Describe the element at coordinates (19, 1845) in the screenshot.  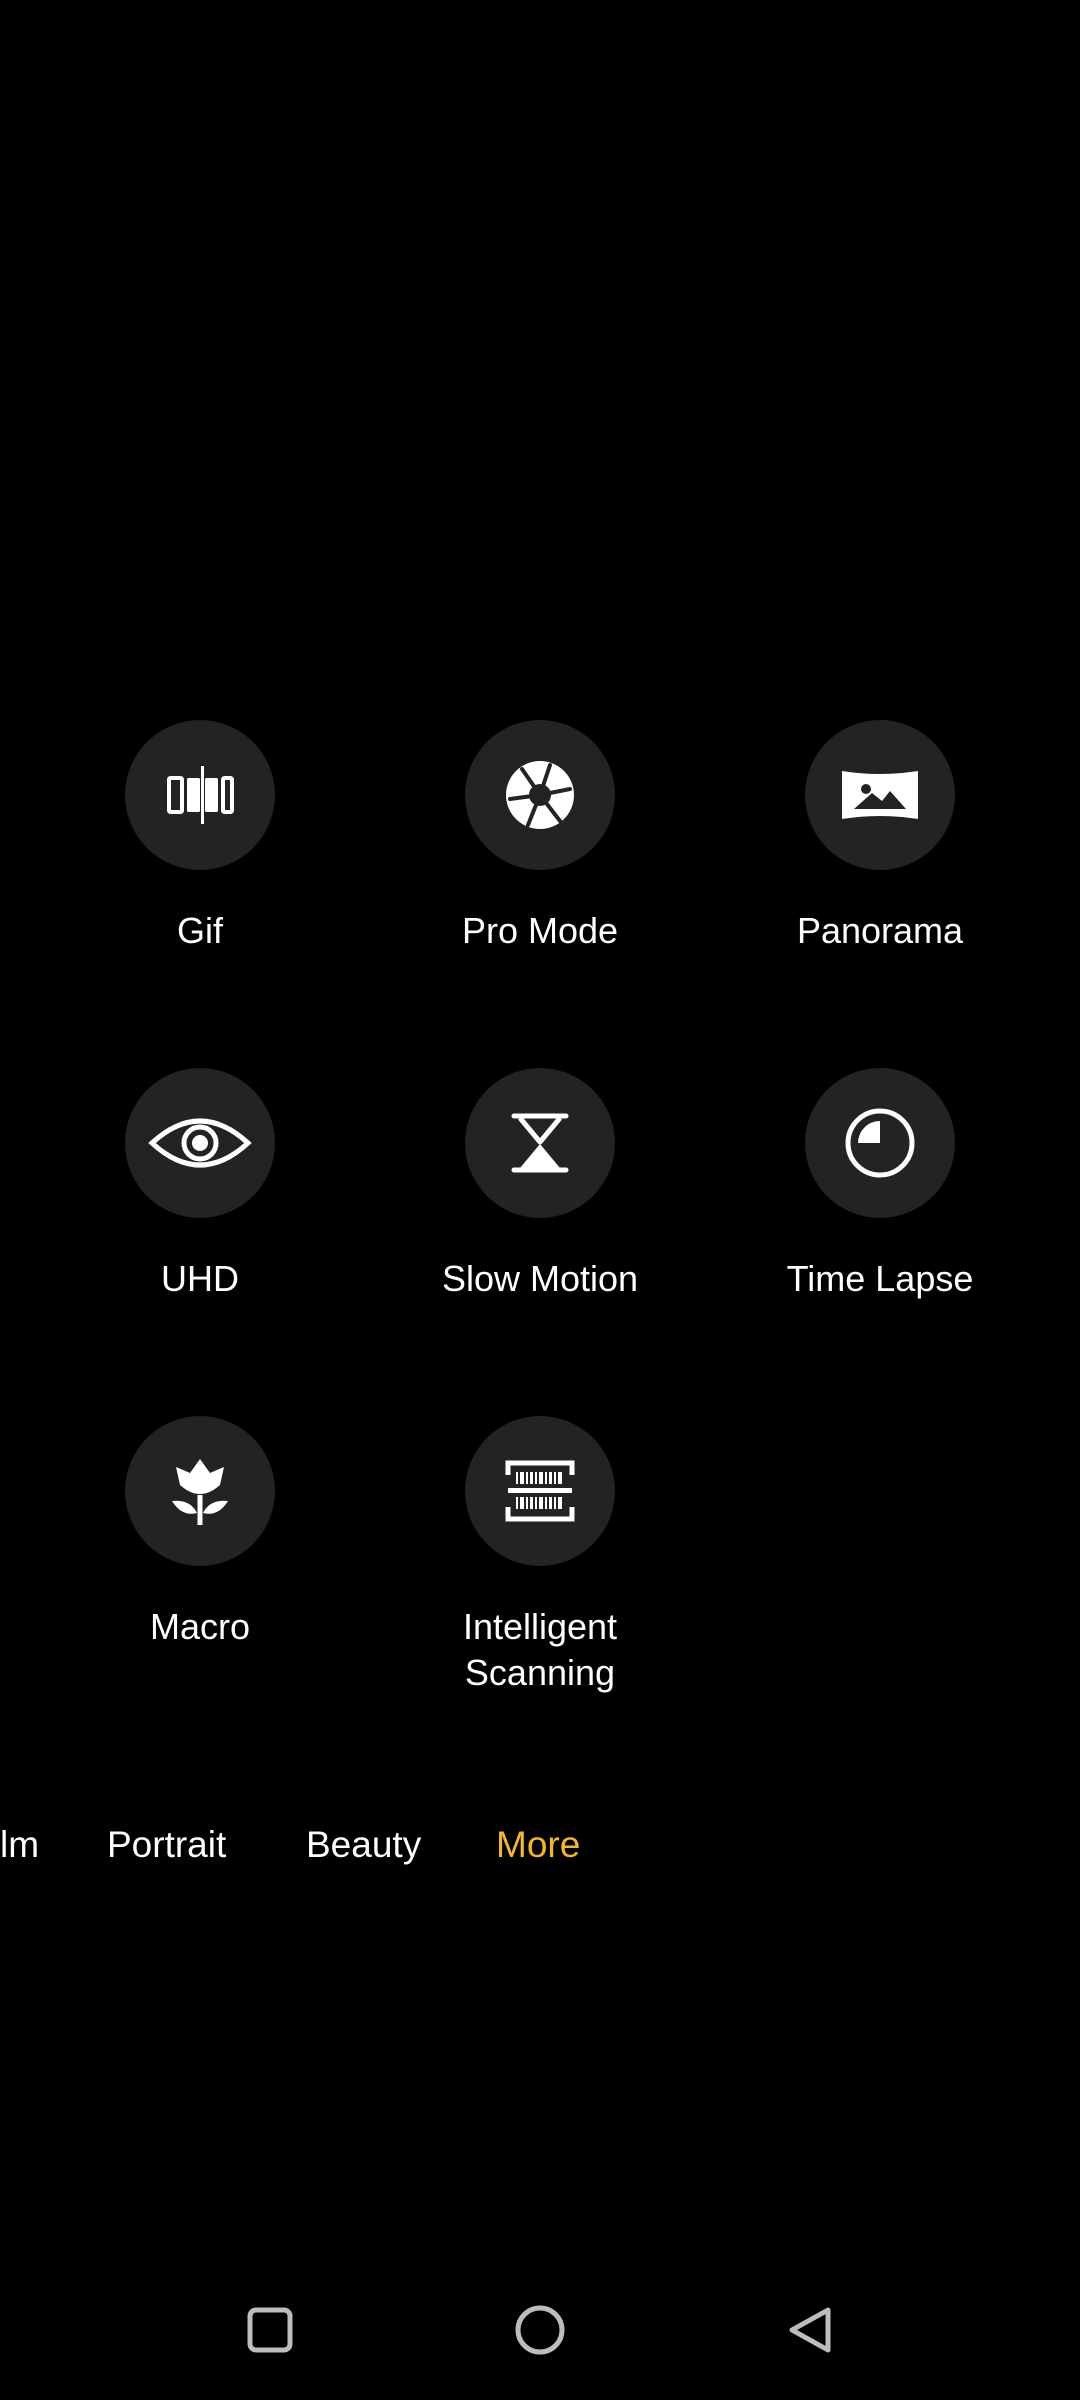
I see `mode-tab-film: lm` at that location.